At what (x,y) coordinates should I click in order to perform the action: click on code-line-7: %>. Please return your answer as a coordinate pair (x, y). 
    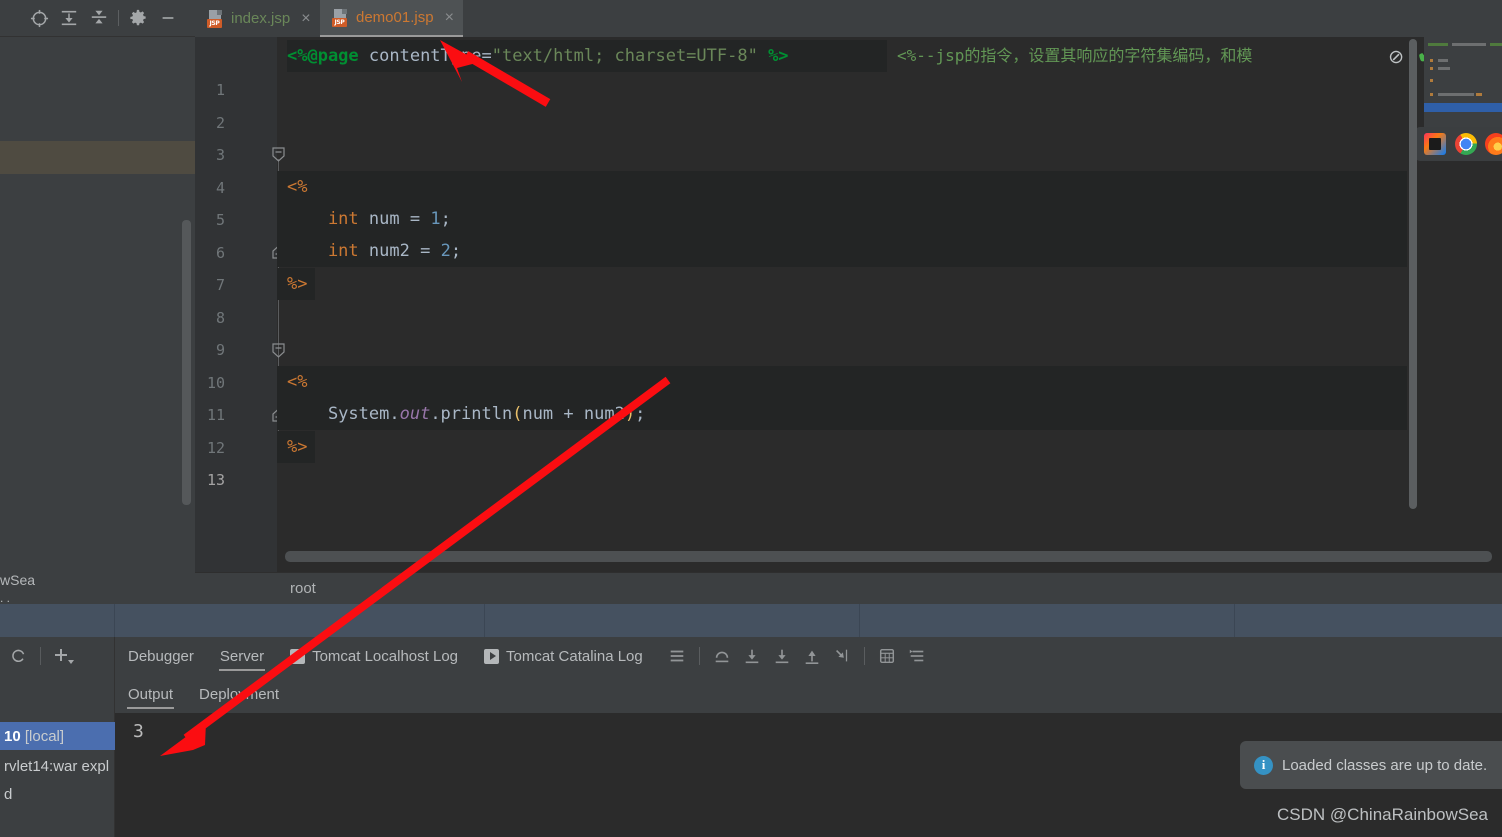
    Looking at the image, I should click on (297, 284).